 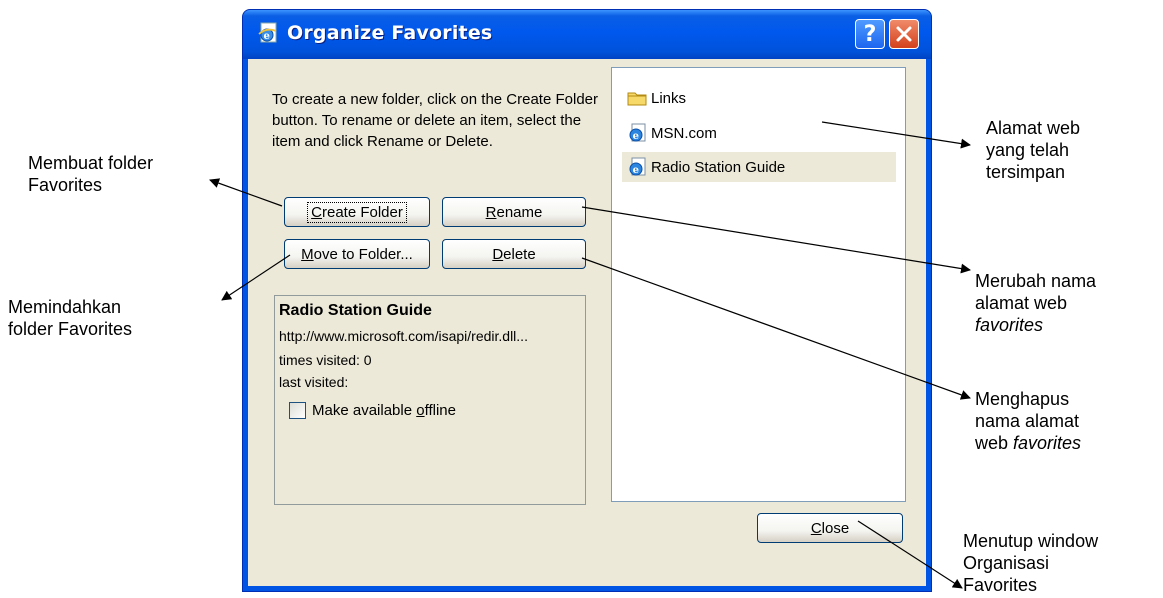 I want to click on arrow-move-folder, so click(x=256, y=277).